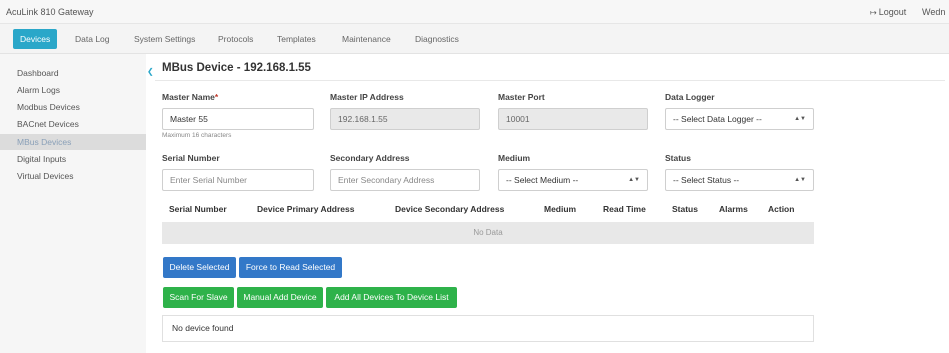 Image resolution: width=949 pixels, height=353 pixels. Describe the element at coordinates (290, 267) in the screenshot. I see `force-read-selected-button: Force to Read Selected` at that location.